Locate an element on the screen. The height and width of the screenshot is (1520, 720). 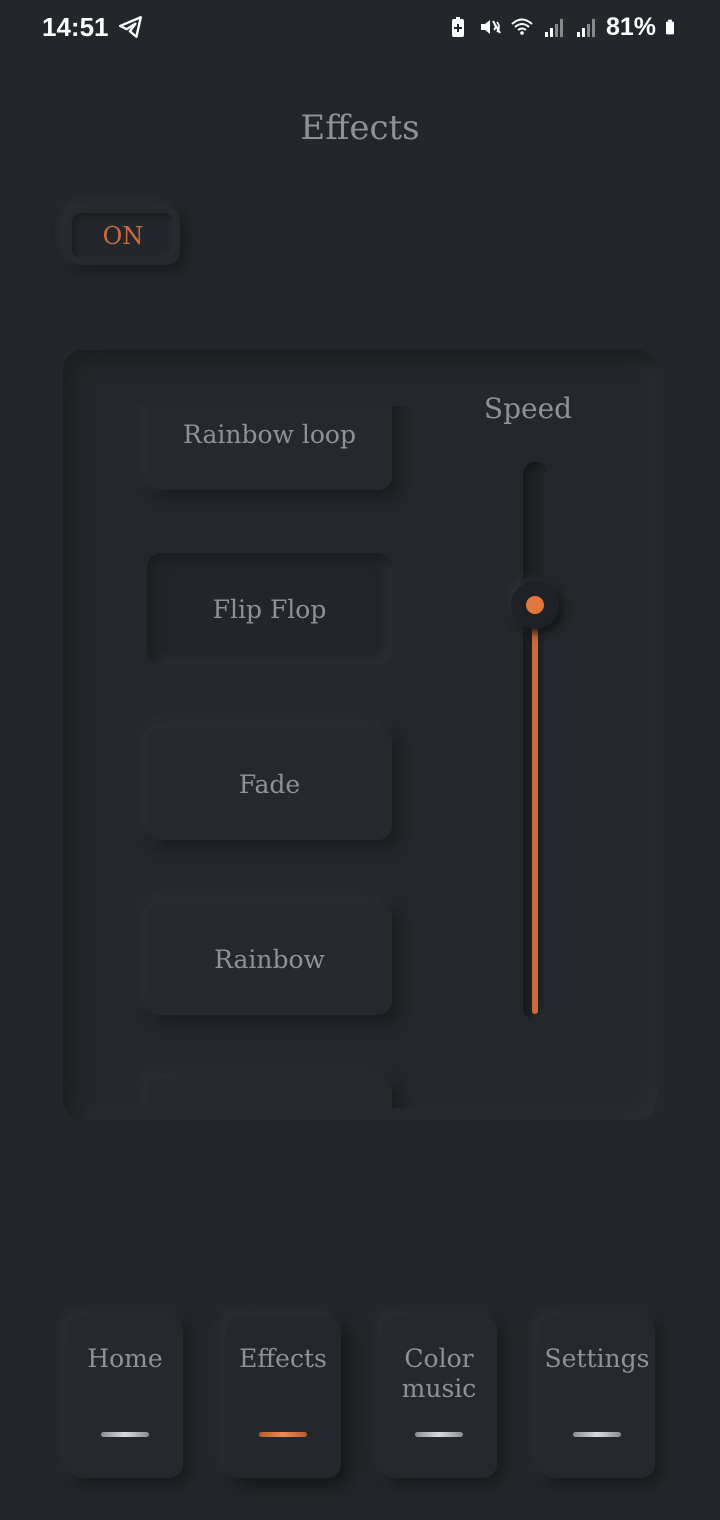
page-title: Effects is located at coordinates (360, 128).